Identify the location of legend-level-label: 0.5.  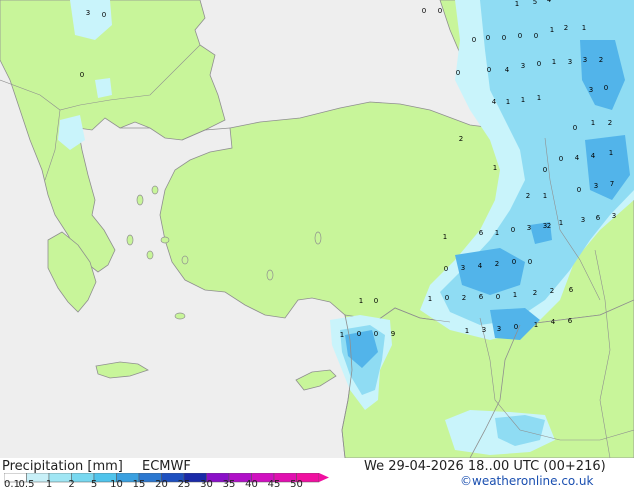
(26, 484).